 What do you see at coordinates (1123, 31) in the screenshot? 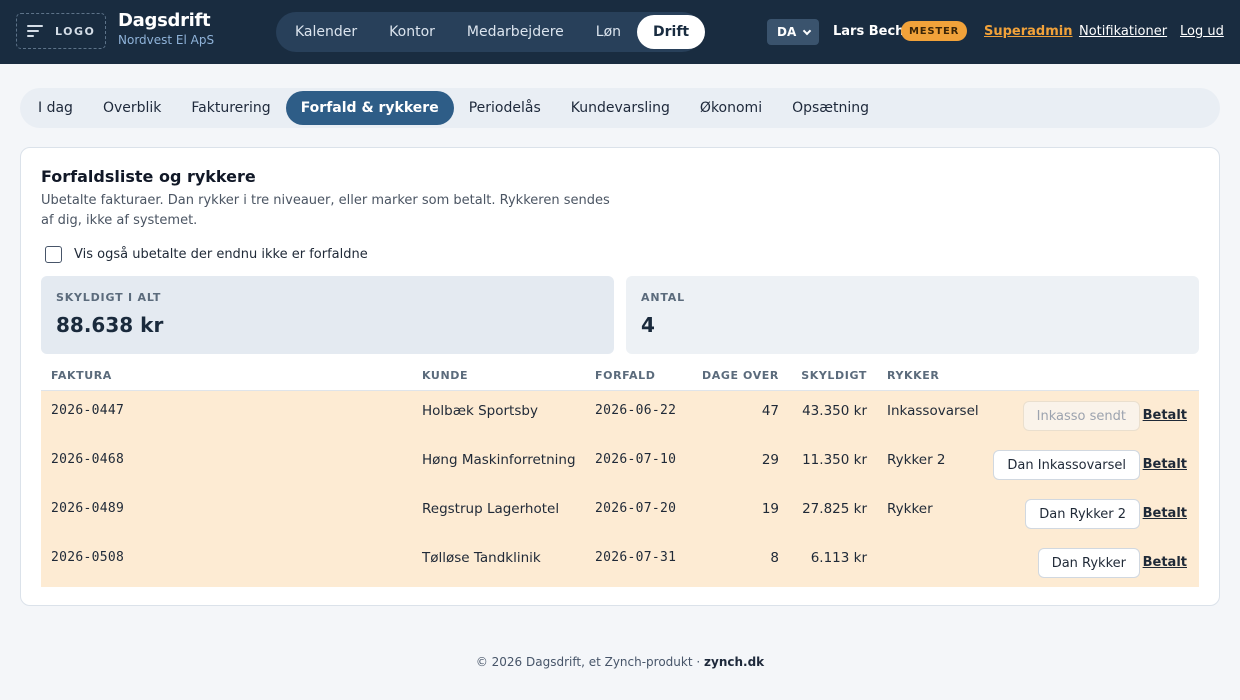
I see `notifications-link: Notifikationer` at bounding box center [1123, 31].